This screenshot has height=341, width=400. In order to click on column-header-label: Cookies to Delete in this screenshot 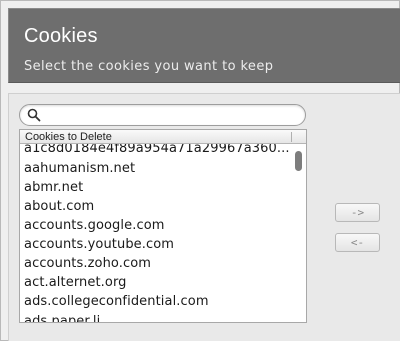, I will do `click(68, 137)`.